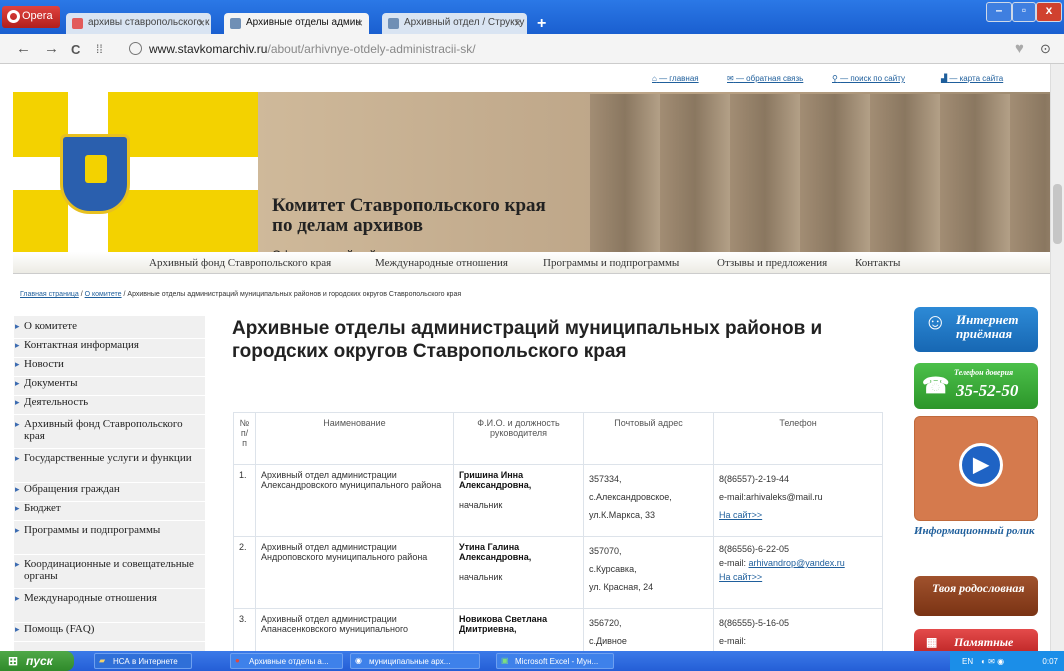 The width and height of the screenshot is (1064, 671). Describe the element at coordinates (109, 432) in the screenshot. I see `sidebar-item-archive-fund: Архивный фонд Ставропольского края` at that location.